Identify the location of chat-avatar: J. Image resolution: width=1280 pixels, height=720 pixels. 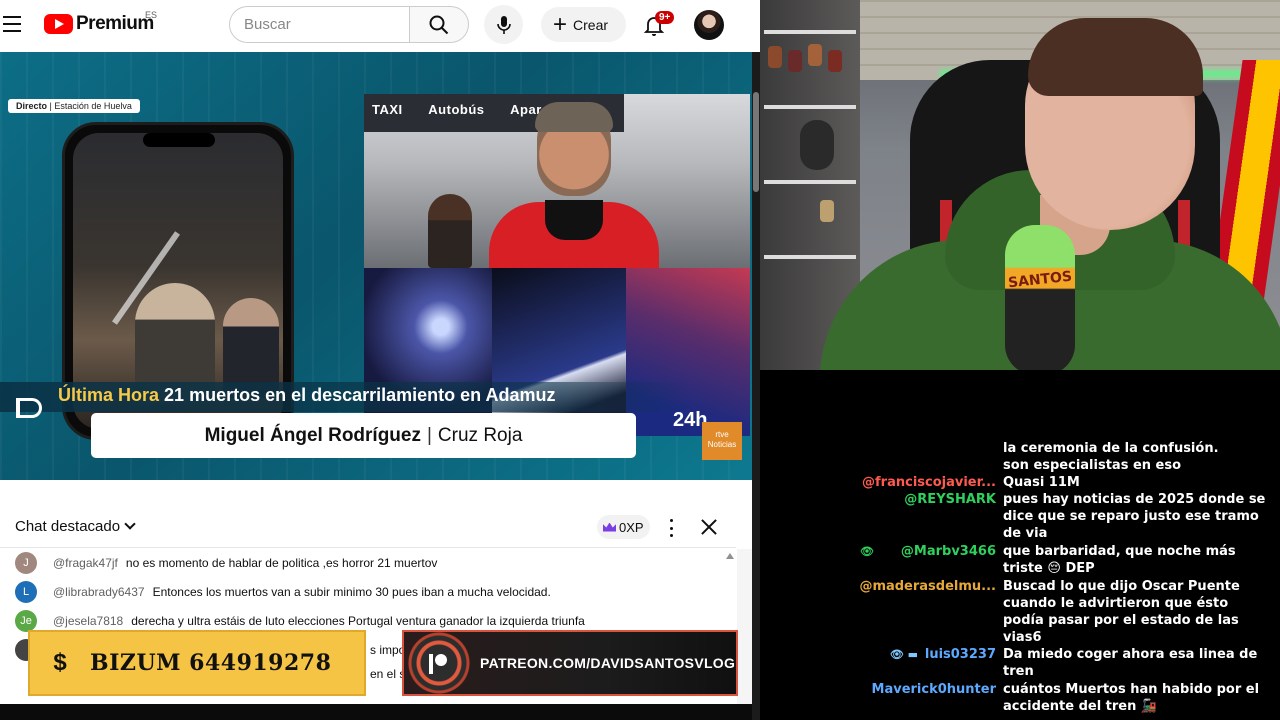
(26, 563).